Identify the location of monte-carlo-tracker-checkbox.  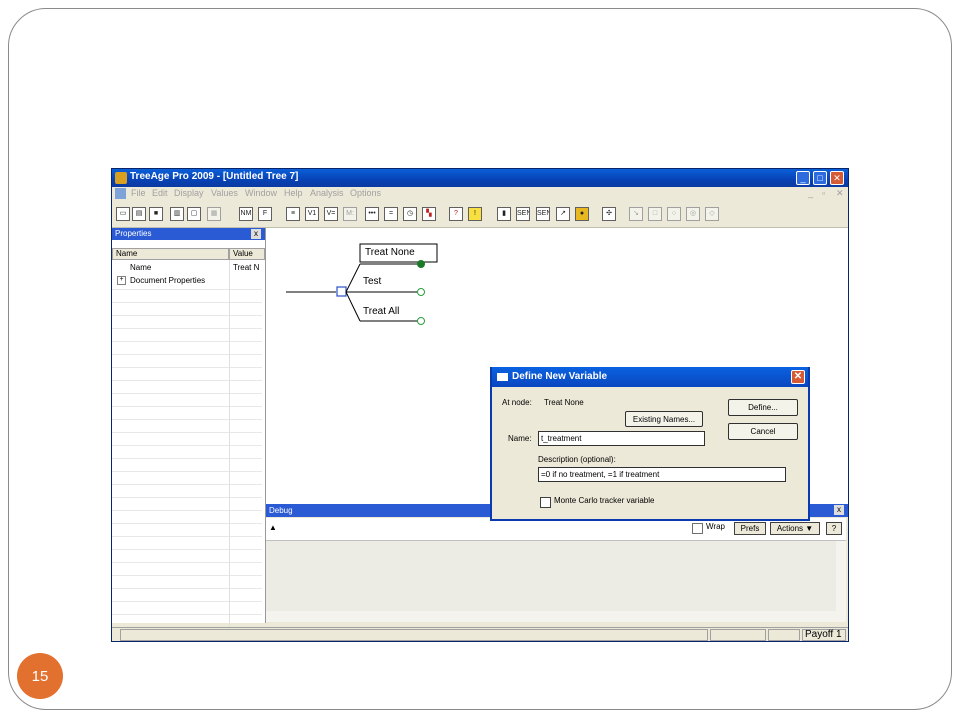
(545, 502).